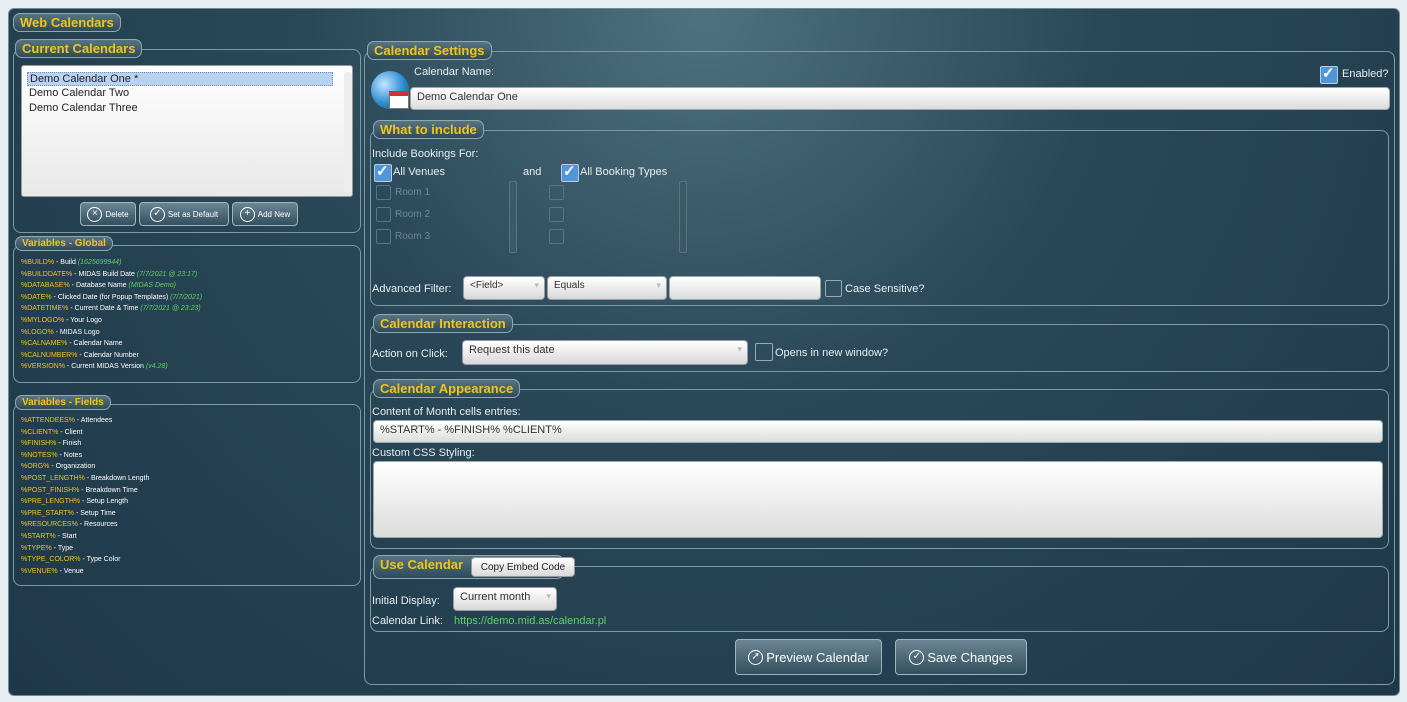  Describe the element at coordinates (425, 154) in the screenshot. I see `include-bookings-label: Include Bookings For:` at that location.